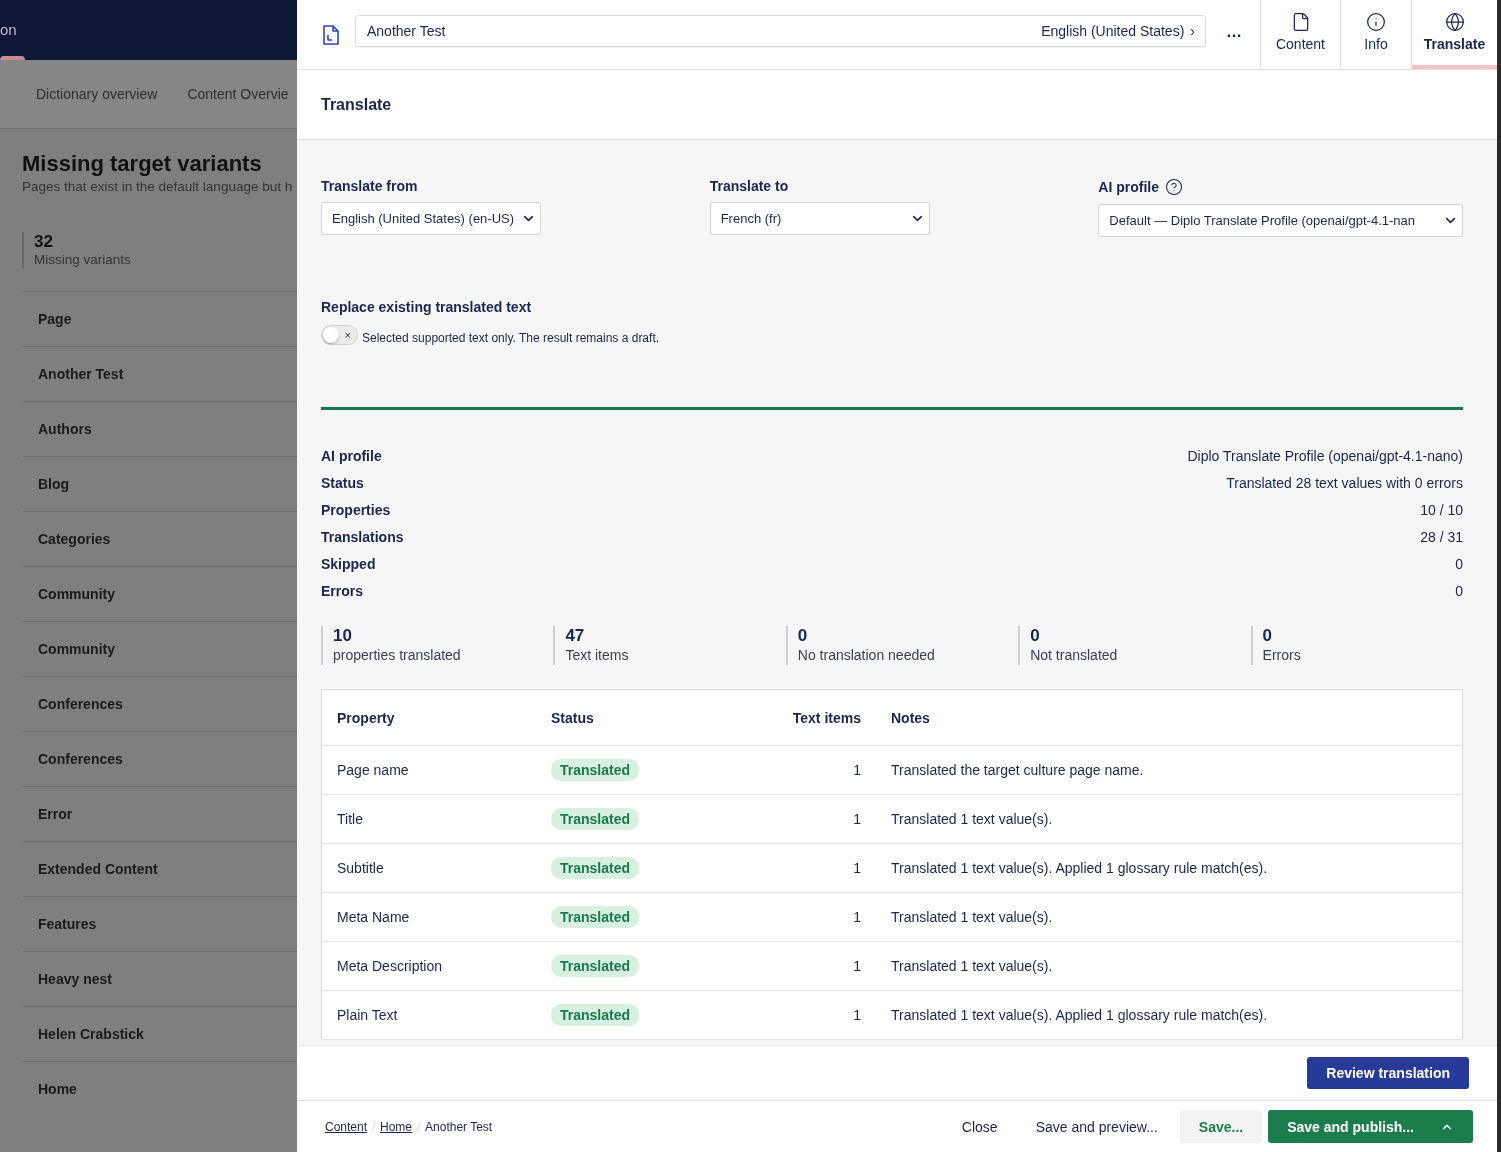 The height and width of the screenshot is (1152, 1501). Describe the element at coordinates (44, 242) in the screenshot. I see `stat-value: 32` at that location.